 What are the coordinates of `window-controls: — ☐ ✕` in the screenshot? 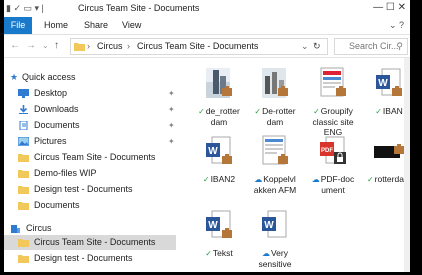 It's located at (389, 7).